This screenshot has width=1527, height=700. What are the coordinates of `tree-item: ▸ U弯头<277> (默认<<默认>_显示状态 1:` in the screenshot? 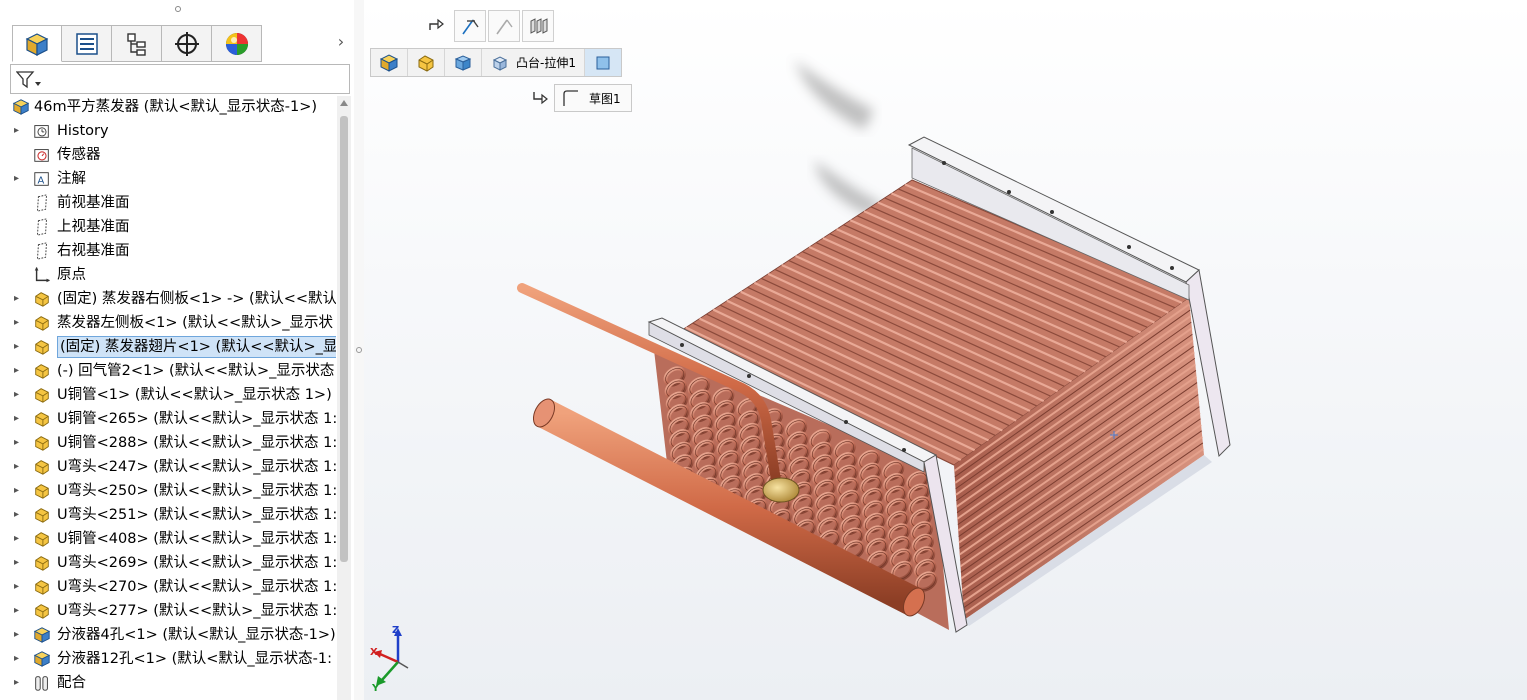 It's located at (168, 611).